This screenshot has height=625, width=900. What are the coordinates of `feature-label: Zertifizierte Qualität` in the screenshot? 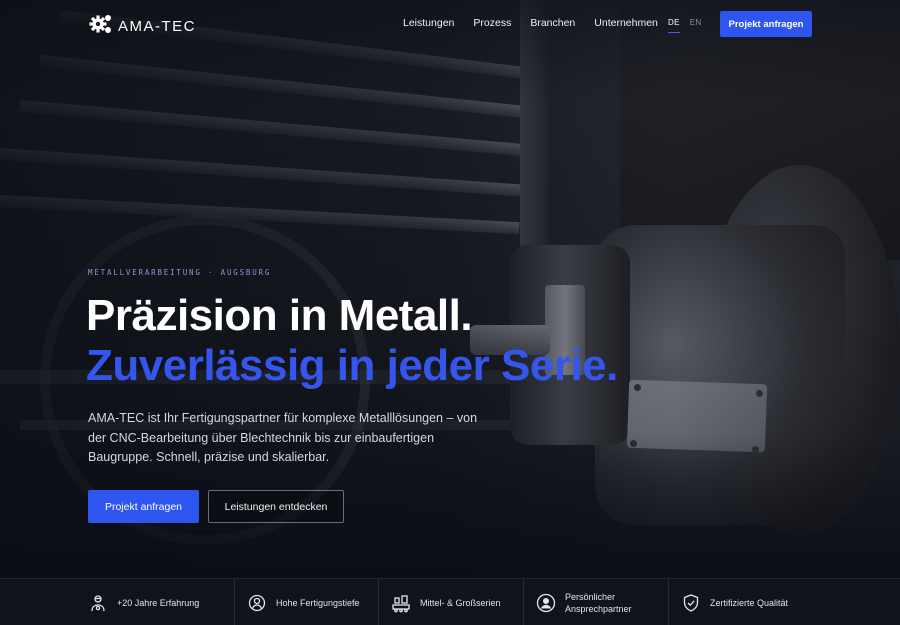 It's located at (749, 602).